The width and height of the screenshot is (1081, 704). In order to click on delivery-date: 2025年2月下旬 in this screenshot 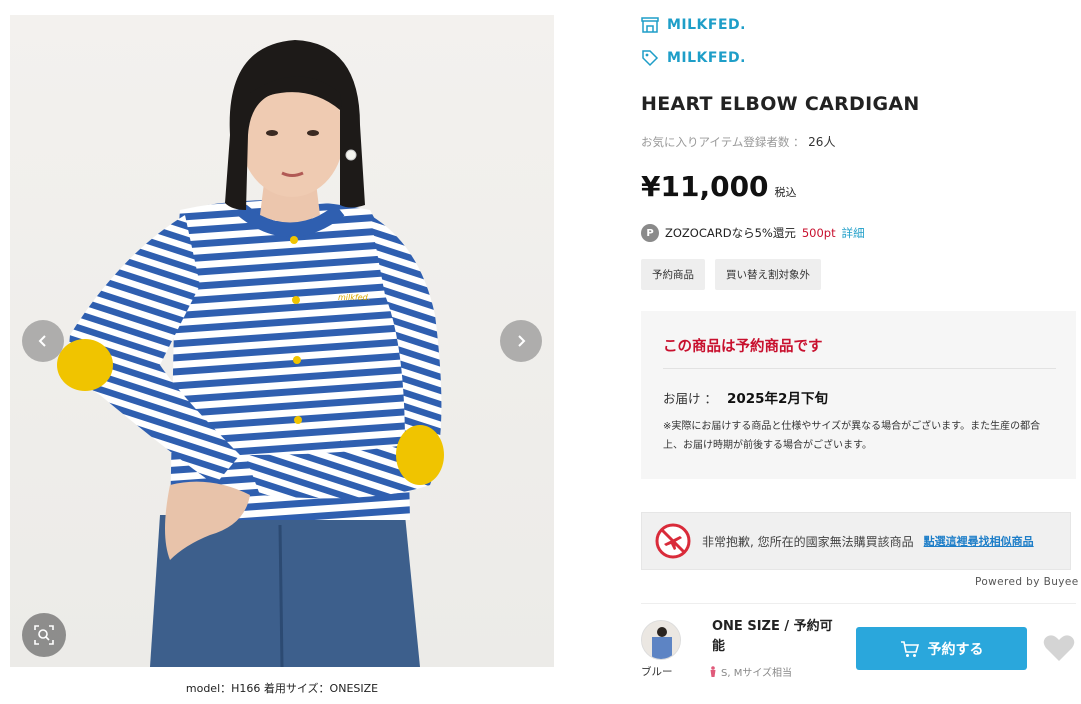, I will do `click(777, 399)`.